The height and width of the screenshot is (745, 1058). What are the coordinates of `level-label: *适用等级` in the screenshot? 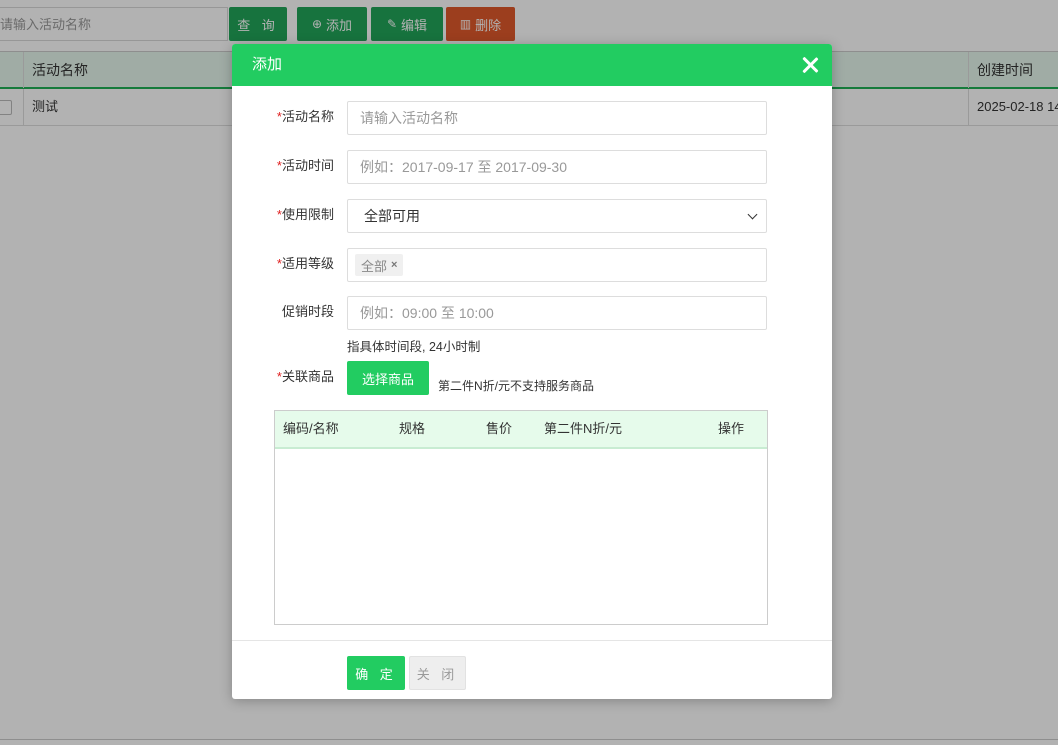 It's located at (303, 264).